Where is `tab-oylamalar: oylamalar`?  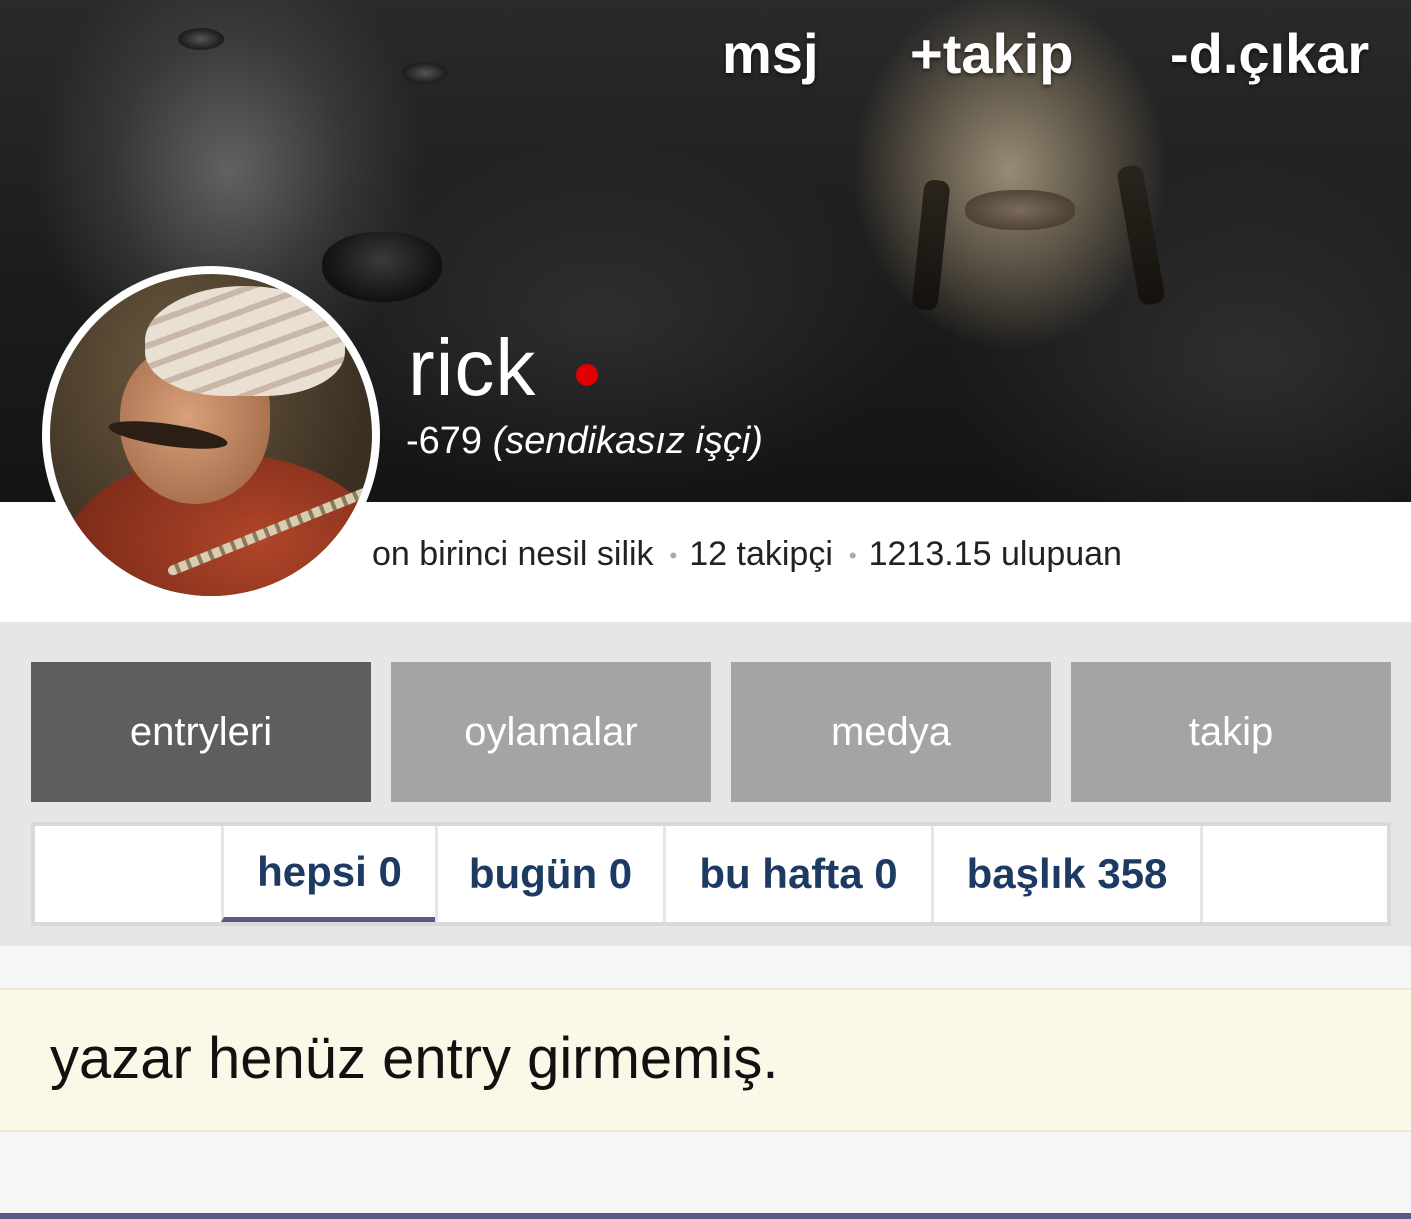 tab-oylamalar: oylamalar is located at coordinates (551, 732).